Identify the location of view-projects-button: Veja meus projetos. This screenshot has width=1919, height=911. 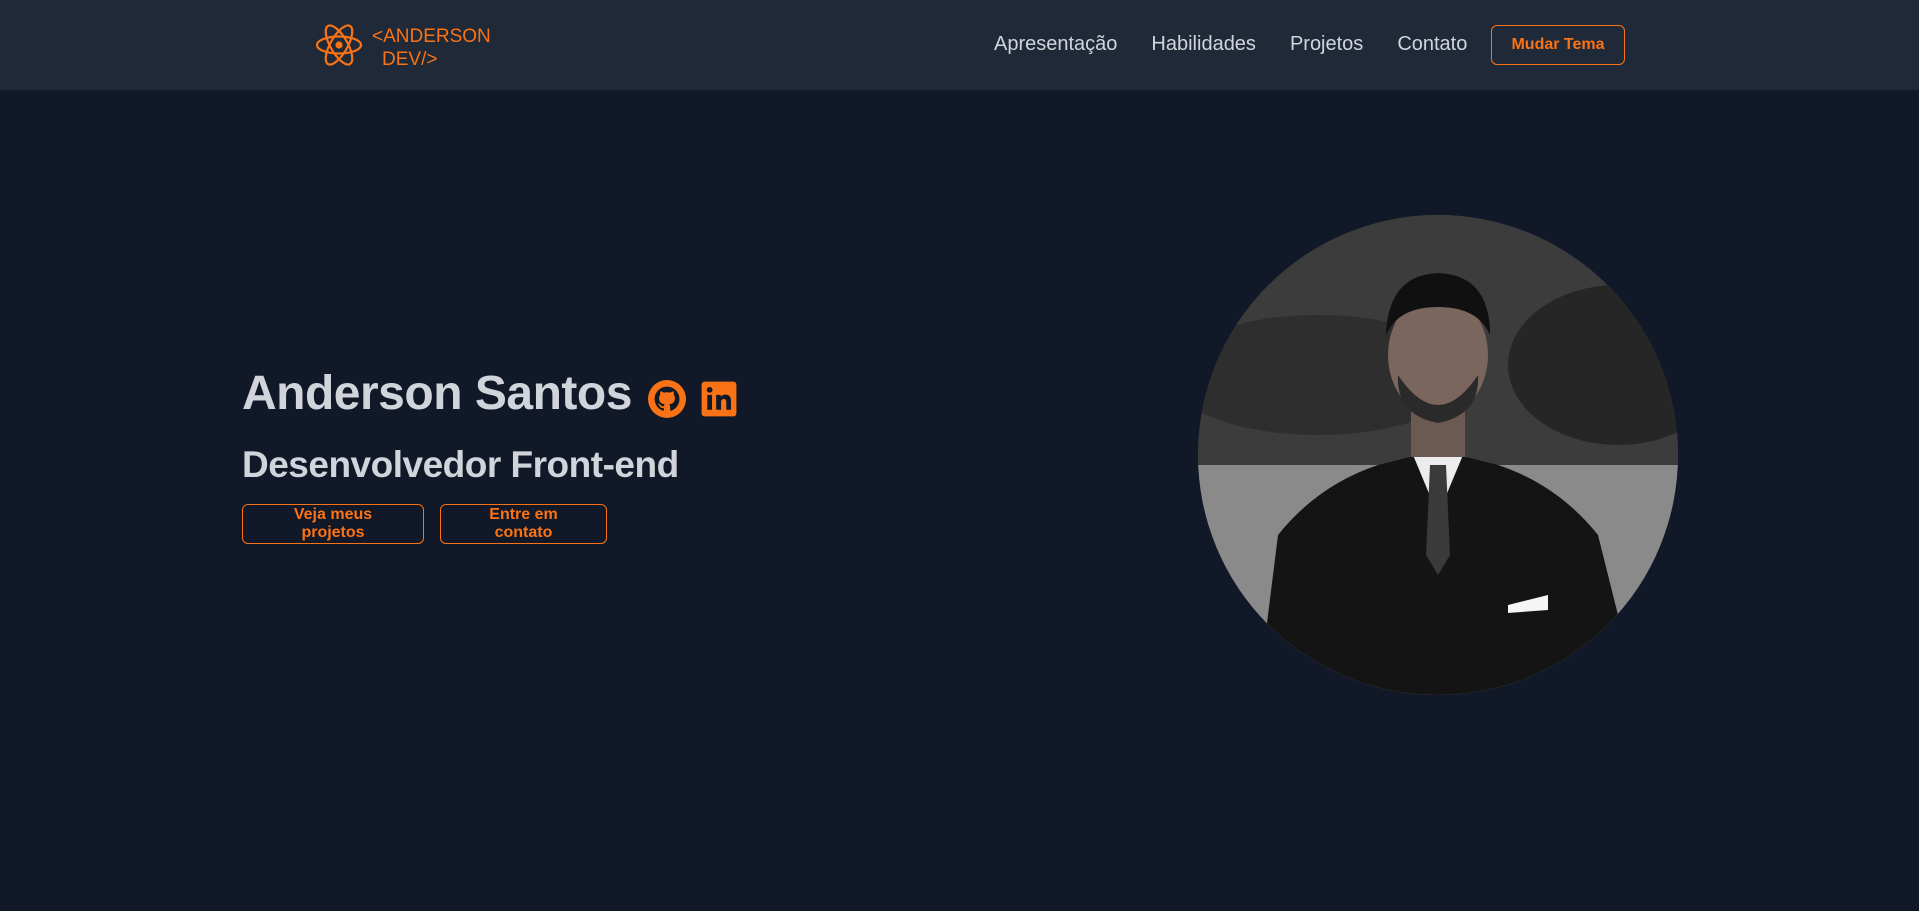
(333, 524).